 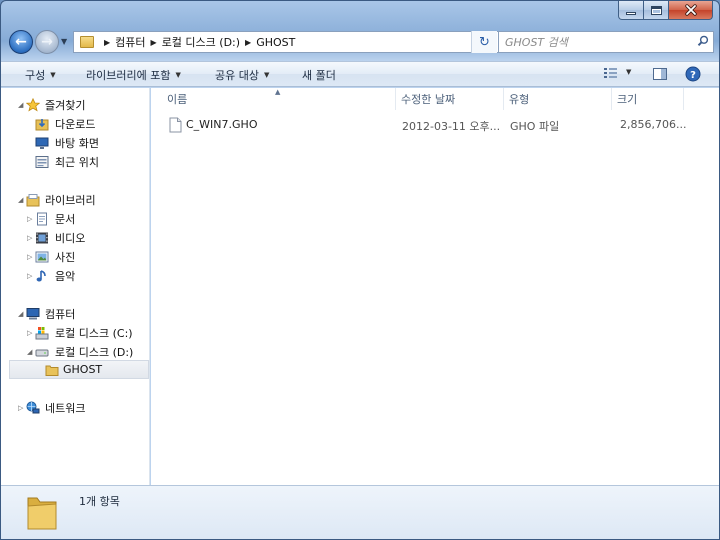 What do you see at coordinates (177, 99) in the screenshot?
I see `column-header-name-label: 이름` at bounding box center [177, 99].